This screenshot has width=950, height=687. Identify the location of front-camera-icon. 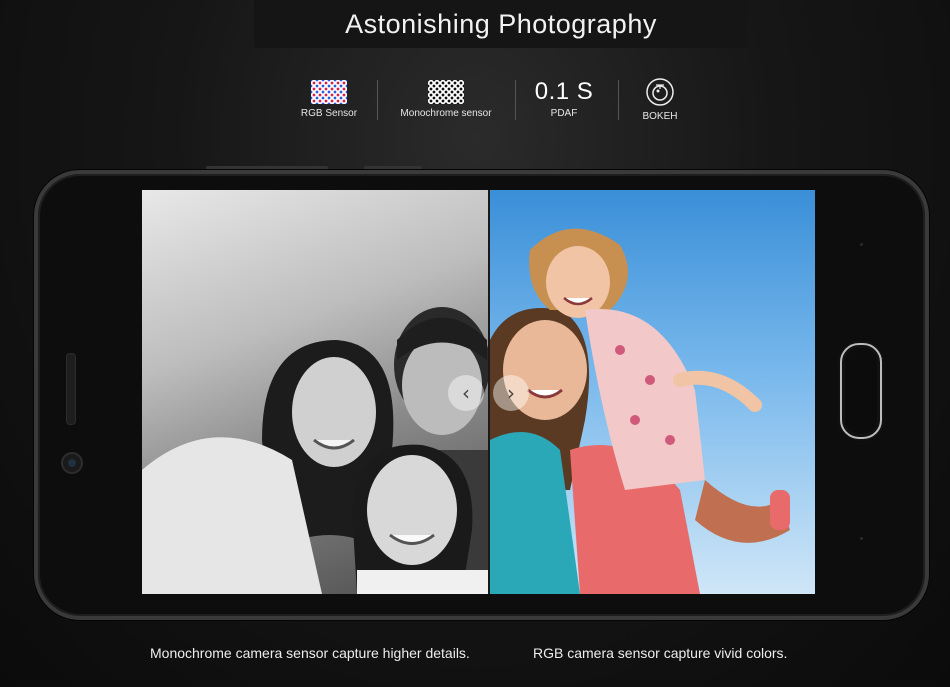
(72, 463).